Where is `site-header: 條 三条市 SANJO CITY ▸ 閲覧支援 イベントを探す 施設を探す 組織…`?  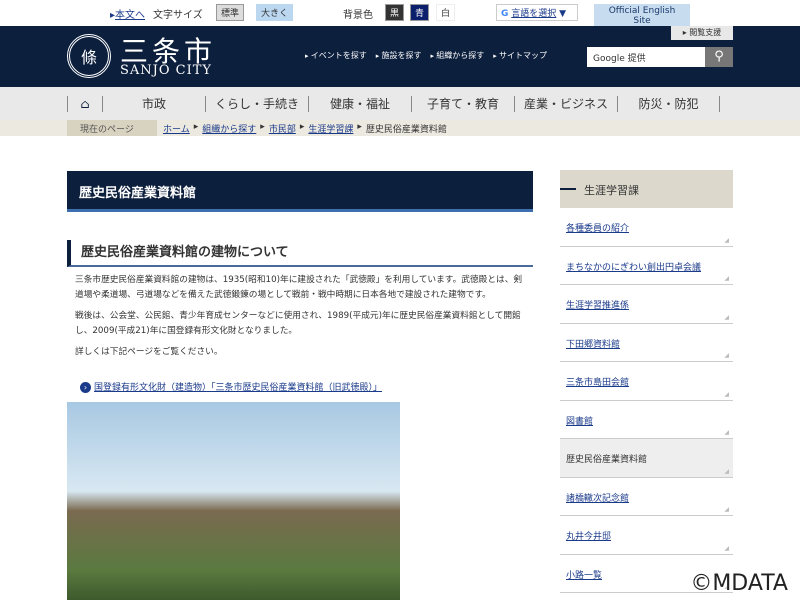
site-header: 條 三条市 SANJO CITY ▸ 閲覧支援 イベントを探す 施設を探す 組織… is located at coordinates (400, 56).